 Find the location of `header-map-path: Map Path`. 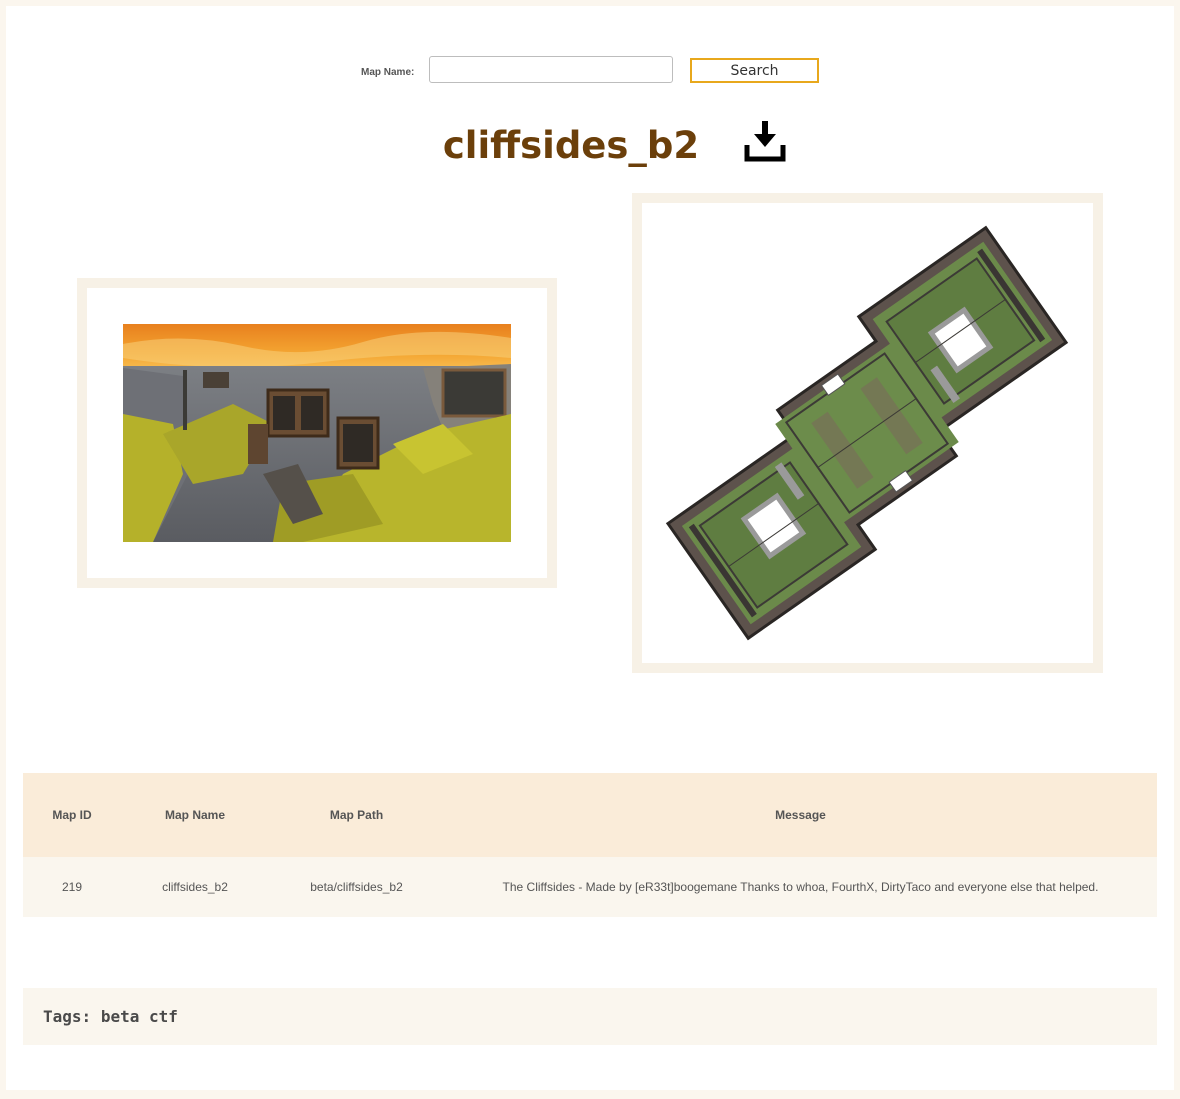

header-map-path: Map Path is located at coordinates (356, 815).